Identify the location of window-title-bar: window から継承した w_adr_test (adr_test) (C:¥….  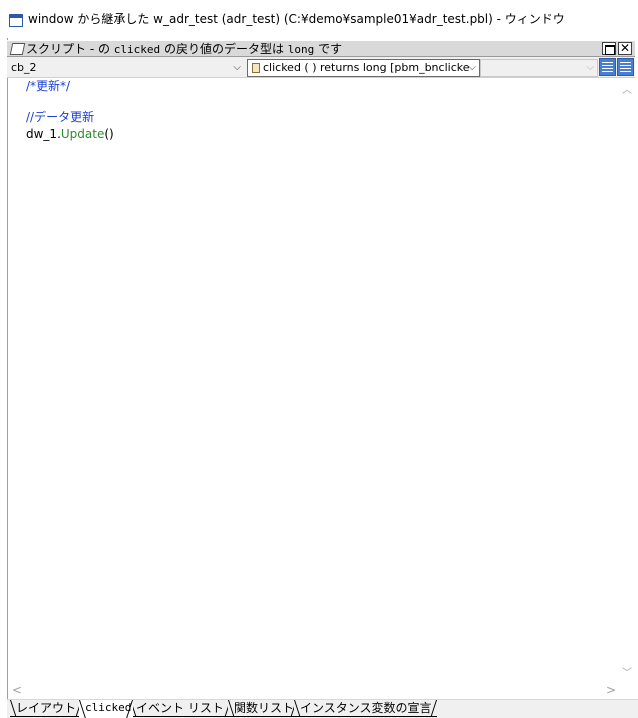
(319, 19).